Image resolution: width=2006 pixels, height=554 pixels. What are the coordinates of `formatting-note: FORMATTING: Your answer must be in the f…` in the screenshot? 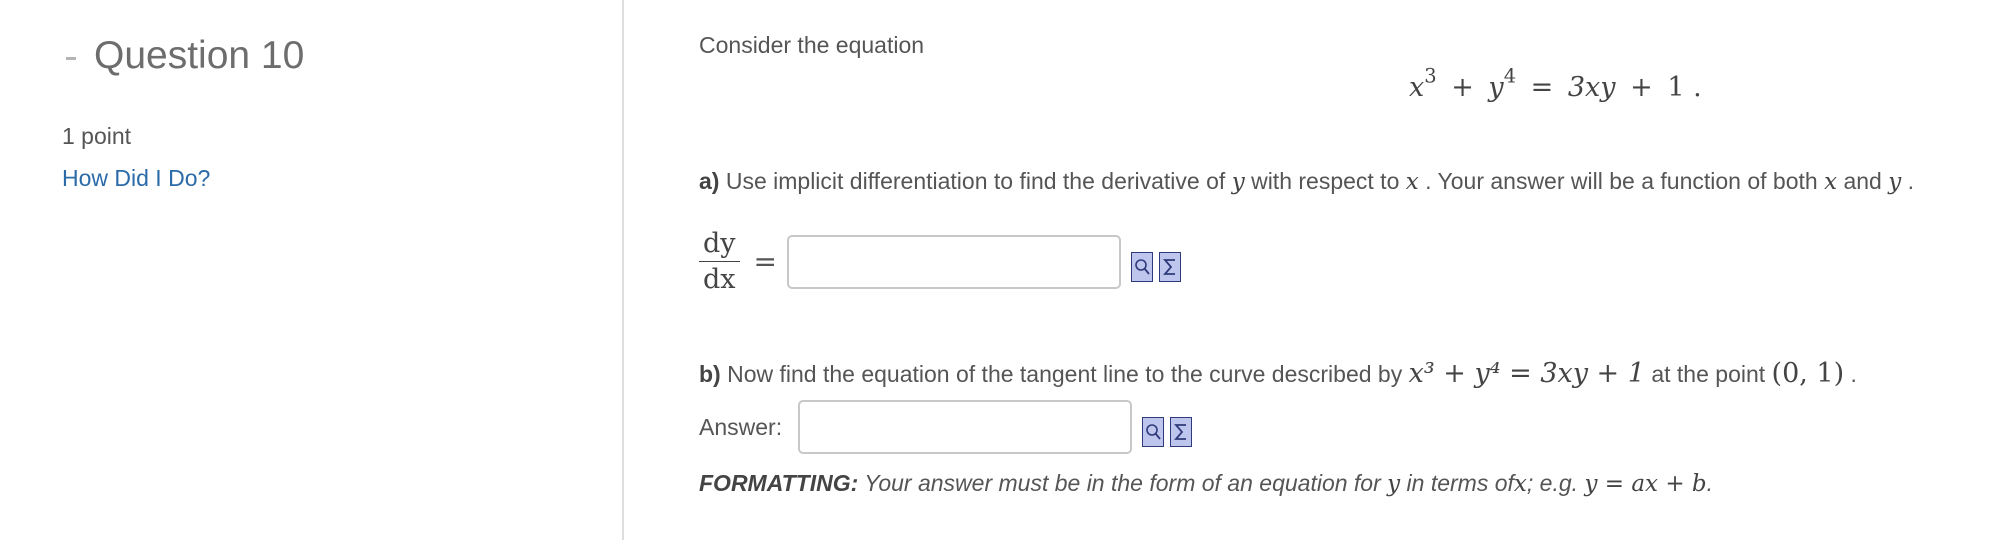 It's located at (1206, 483).